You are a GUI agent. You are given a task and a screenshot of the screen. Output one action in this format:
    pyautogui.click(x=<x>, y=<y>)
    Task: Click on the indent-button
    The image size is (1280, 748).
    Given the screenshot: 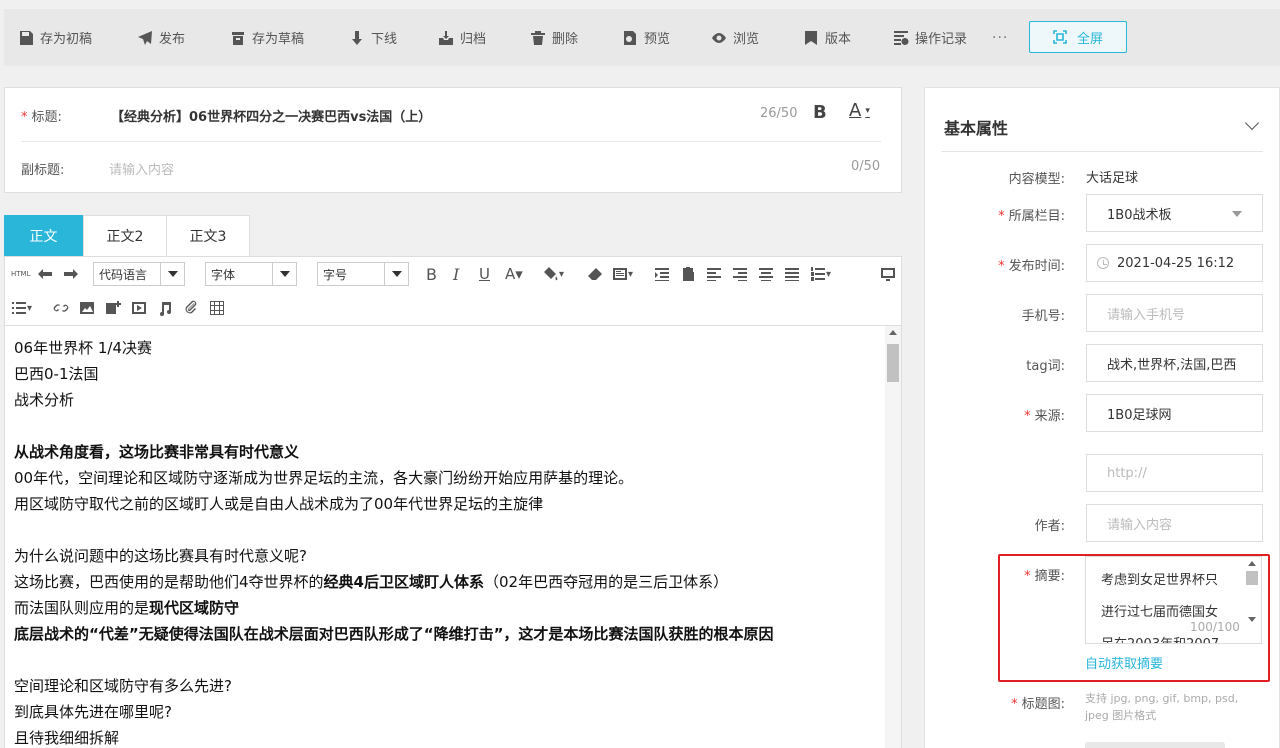 What is the action you would take?
    pyautogui.click(x=662, y=274)
    